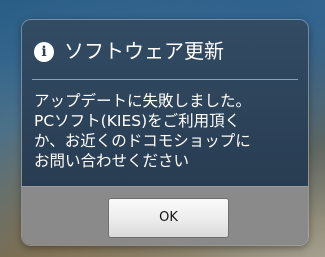 The image size is (325, 257). What do you see at coordinates (142, 141) in the screenshot?
I see `message-line: か、お近くのドコモショップに` at bounding box center [142, 141].